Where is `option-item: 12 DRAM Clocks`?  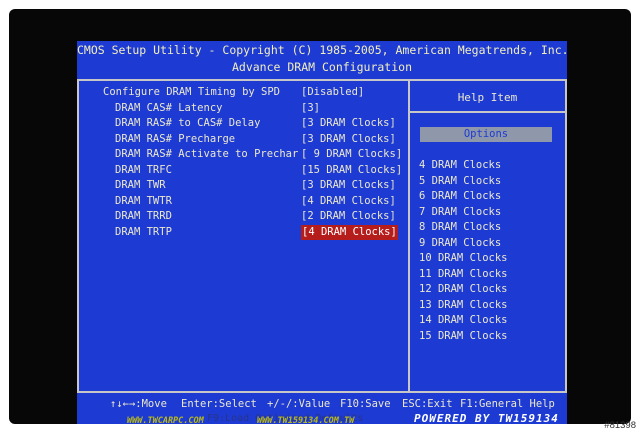 option-item: 12 DRAM Clocks is located at coordinates (463, 289).